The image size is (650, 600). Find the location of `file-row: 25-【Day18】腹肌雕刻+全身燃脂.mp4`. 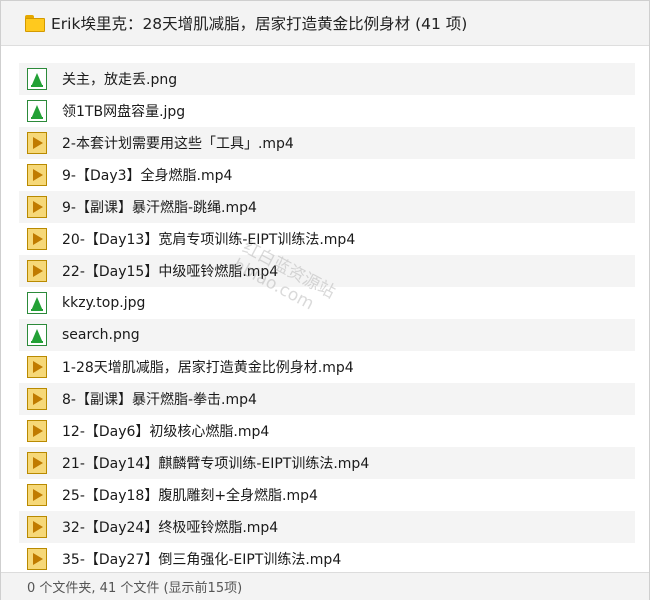

file-row: 25-【Day18】腹肌雕刻+全身燃脂.mp4 is located at coordinates (327, 495).